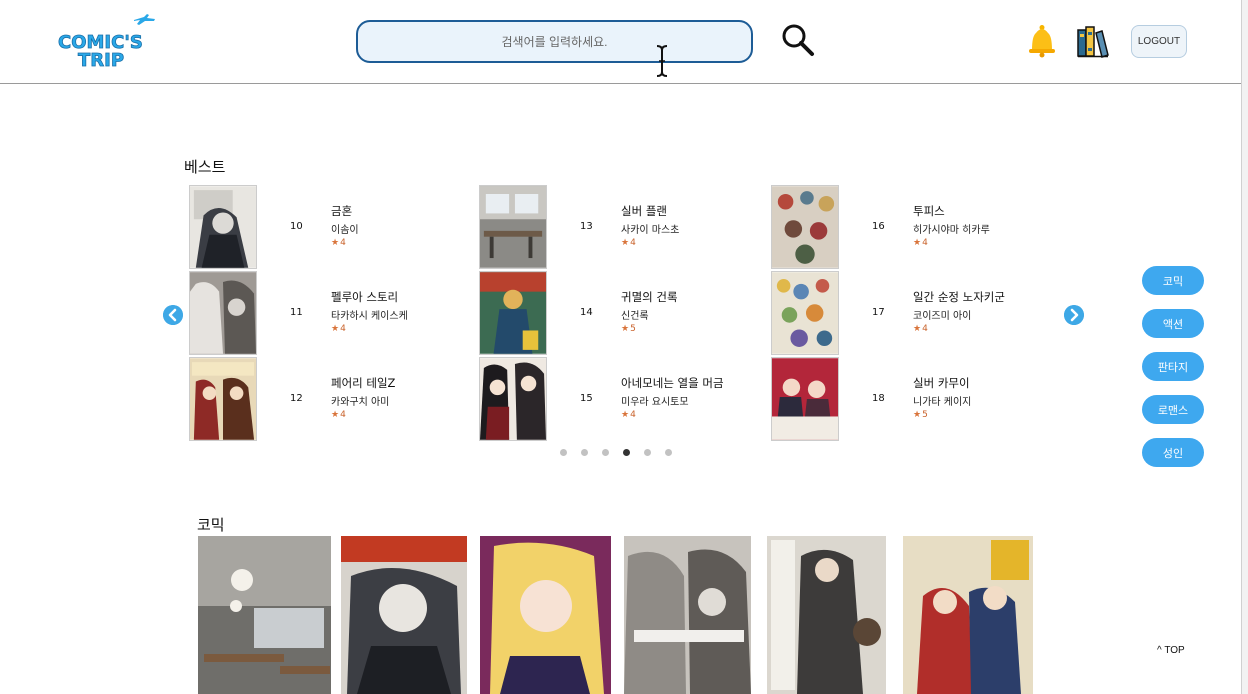 This screenshot has width=1248, height=694. Describe the element at coordinates (319, 400) in the screenshot. I see `best-item: 12 페어리 테일Z 카와구치 아미 ★4` at that location.